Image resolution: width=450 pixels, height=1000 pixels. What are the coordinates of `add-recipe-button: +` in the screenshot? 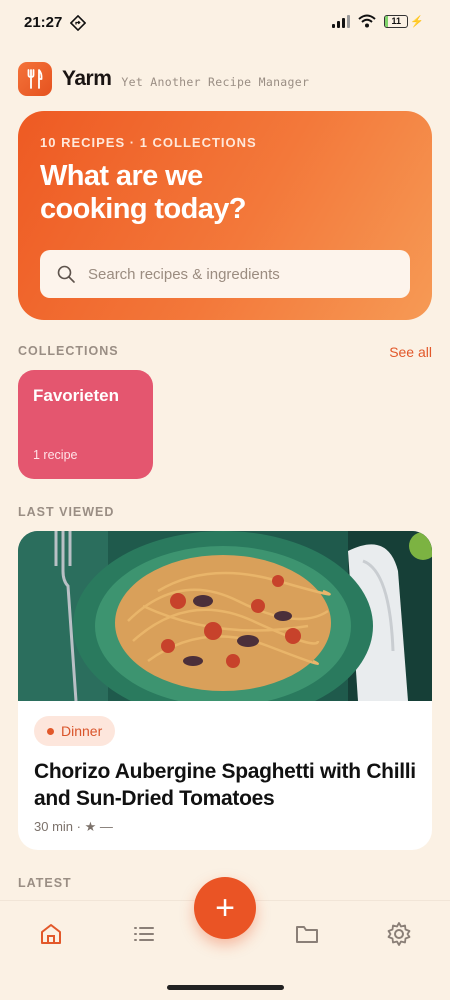 It's located at (225, 908).